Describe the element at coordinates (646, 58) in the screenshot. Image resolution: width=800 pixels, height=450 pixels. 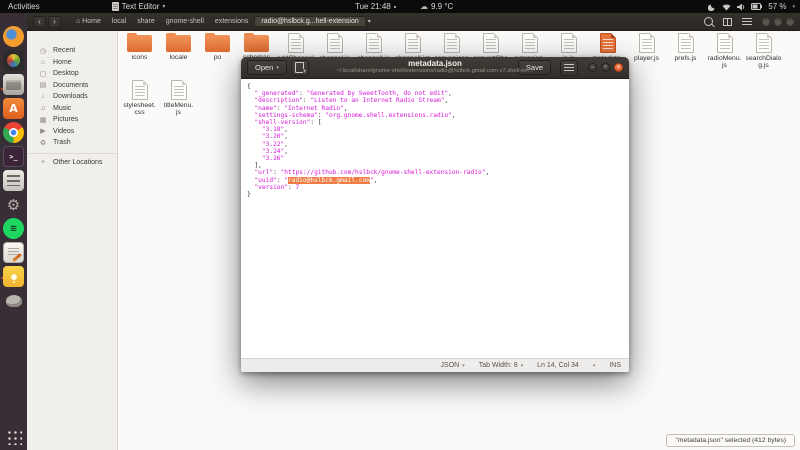
I see `file-label: player.js` at that location.